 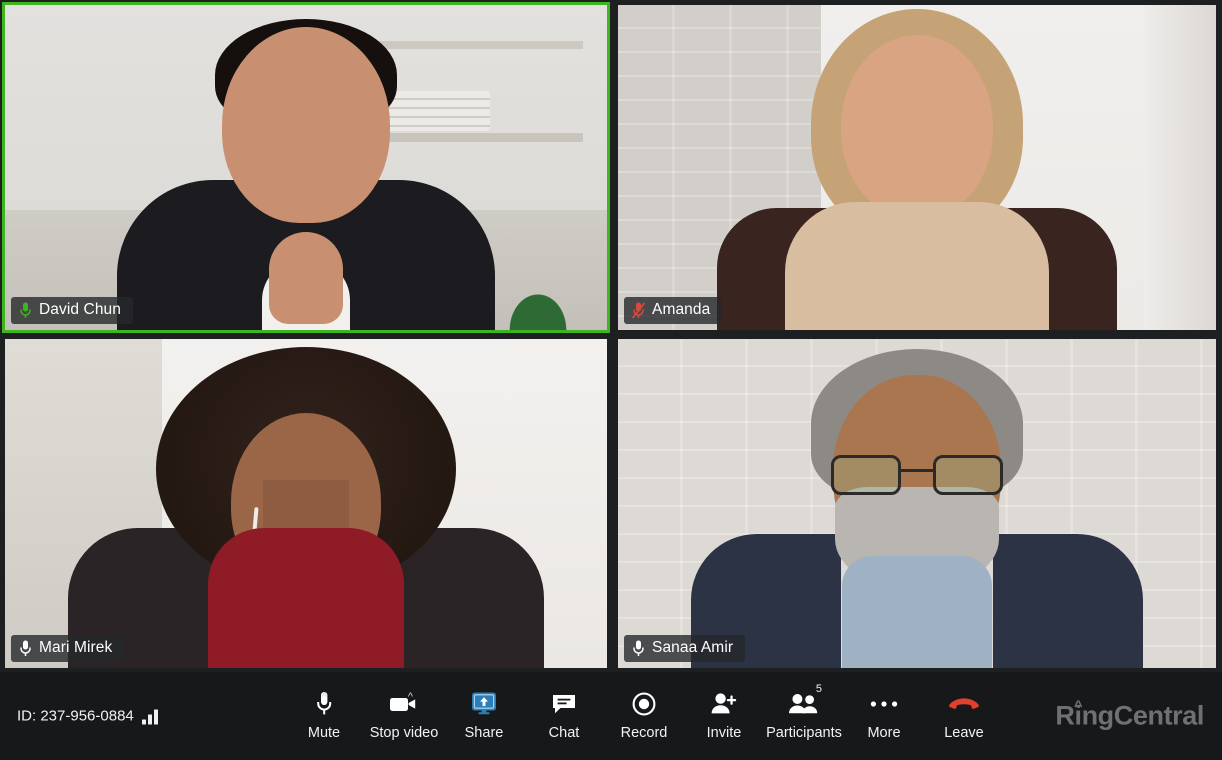 I want to click on share-label: Share, so click(x=484, y=733).